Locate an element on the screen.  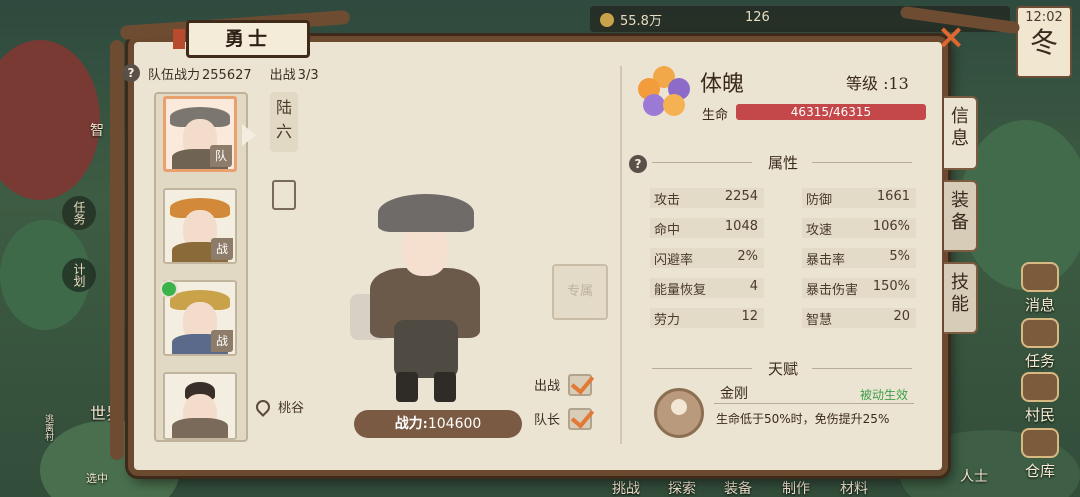
stat-value: 2254 is located at coordinates (741, 196).